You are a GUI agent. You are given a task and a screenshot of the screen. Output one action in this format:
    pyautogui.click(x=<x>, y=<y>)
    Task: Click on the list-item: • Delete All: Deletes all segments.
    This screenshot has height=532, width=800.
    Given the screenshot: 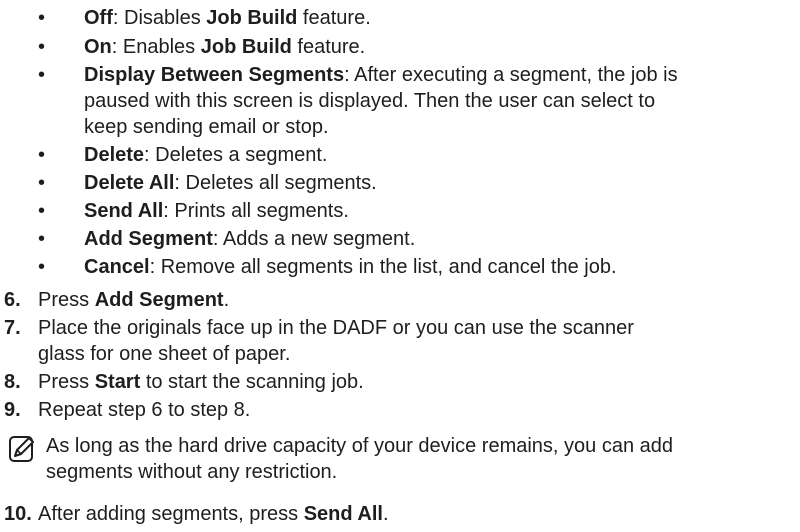 What is the action you would take?
    pyautogui.click(x=207, y=183)
    